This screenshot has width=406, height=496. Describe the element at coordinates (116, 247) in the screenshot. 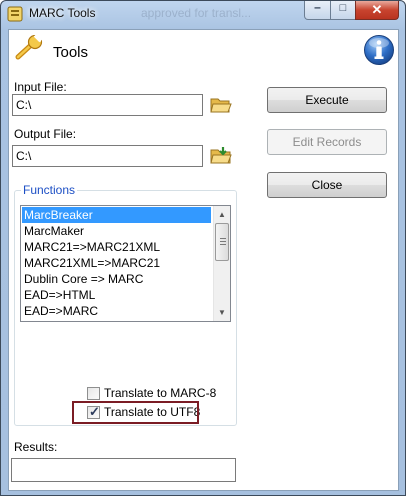

I see `list-item-marc21-to-marc21xml: MARC21=>MARC21XML` at that location.